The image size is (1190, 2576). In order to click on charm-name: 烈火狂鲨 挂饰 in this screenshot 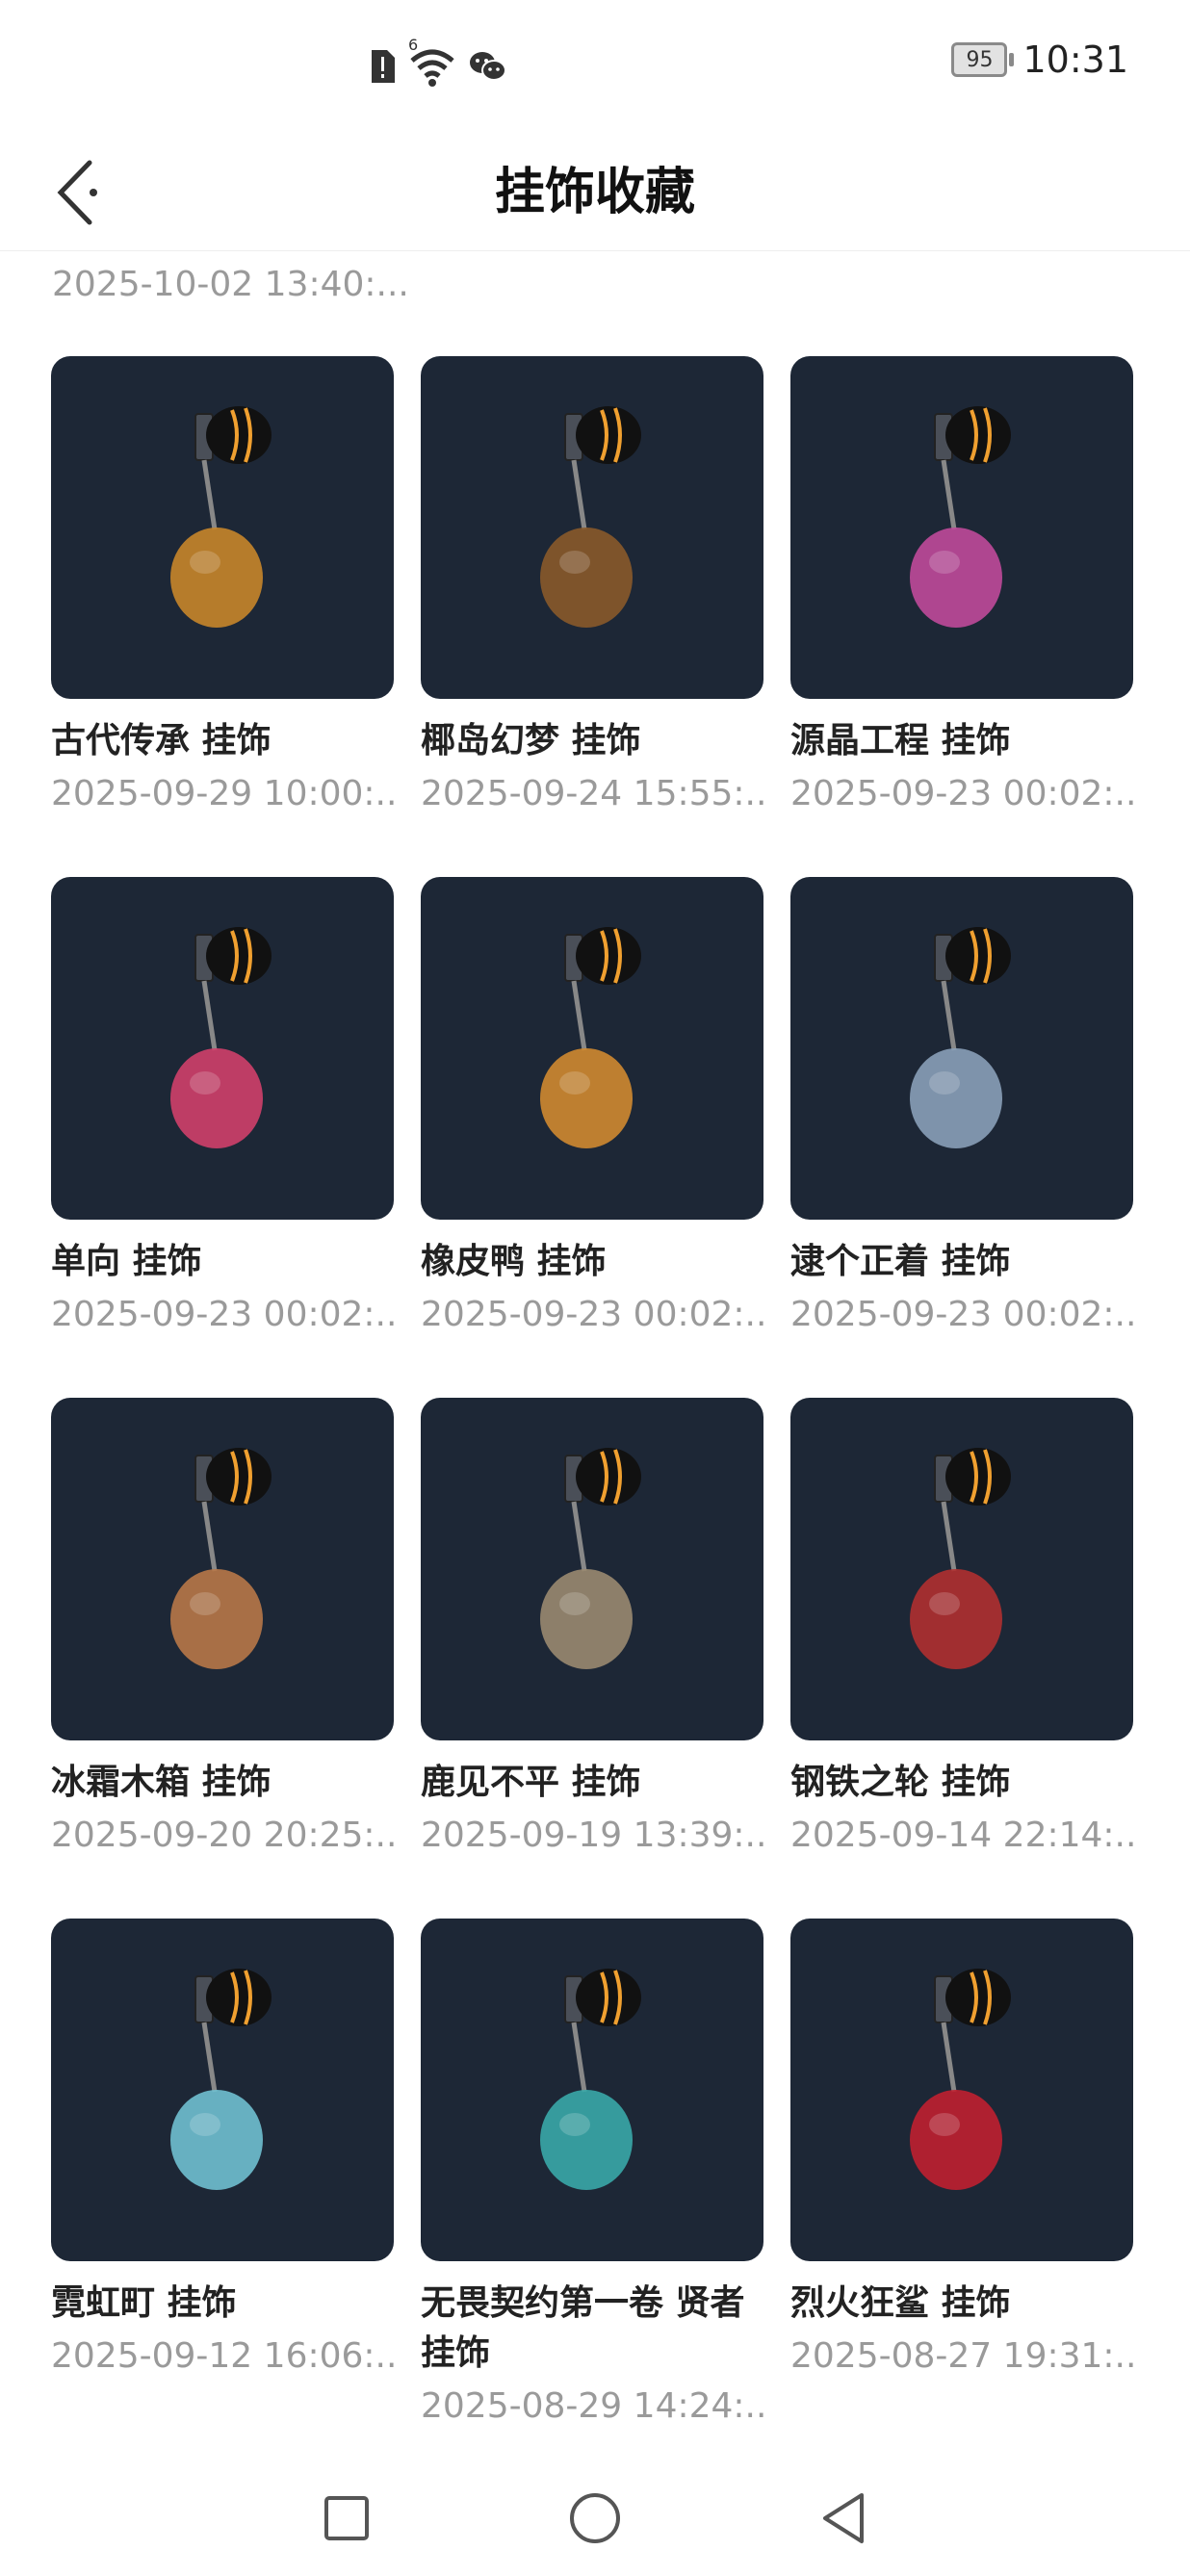, I will do `click(901, 2303)`.